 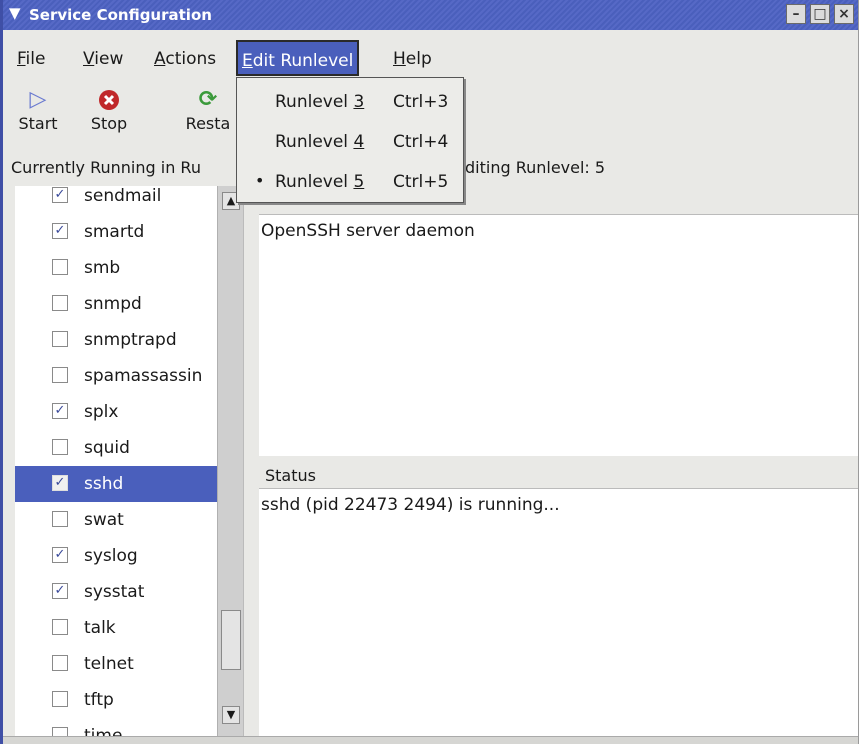 What do you see at coordinates (185, 58) in the screenshot?
I see `menu-actions: Actions` at bounding box center [185, 58].